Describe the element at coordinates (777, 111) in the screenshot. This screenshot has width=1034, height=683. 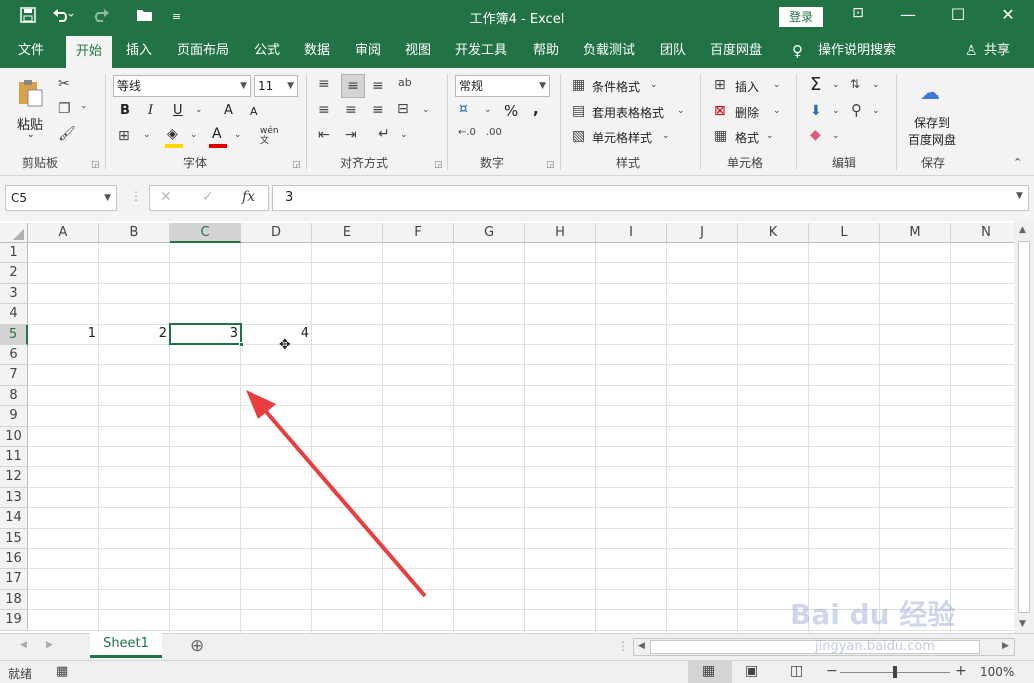
I see `delete-dropdown-icon: ⌄` at that location.